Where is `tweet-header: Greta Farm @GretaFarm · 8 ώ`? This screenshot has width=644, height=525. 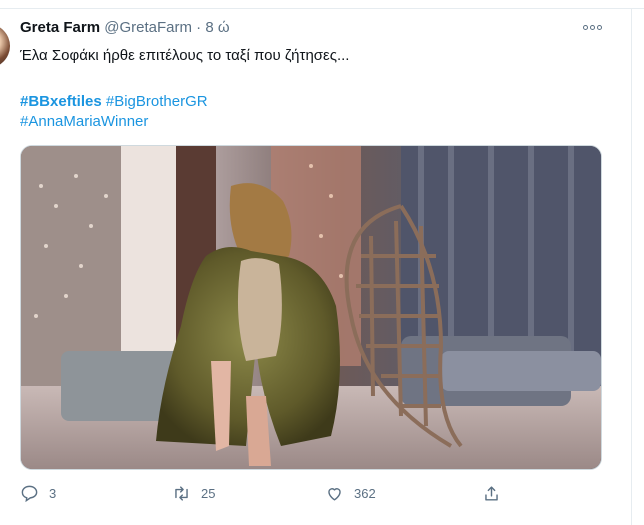 tweet-header: Greta Farm @GretaFarm · 8 ώ is located at coordinates (125, 27).